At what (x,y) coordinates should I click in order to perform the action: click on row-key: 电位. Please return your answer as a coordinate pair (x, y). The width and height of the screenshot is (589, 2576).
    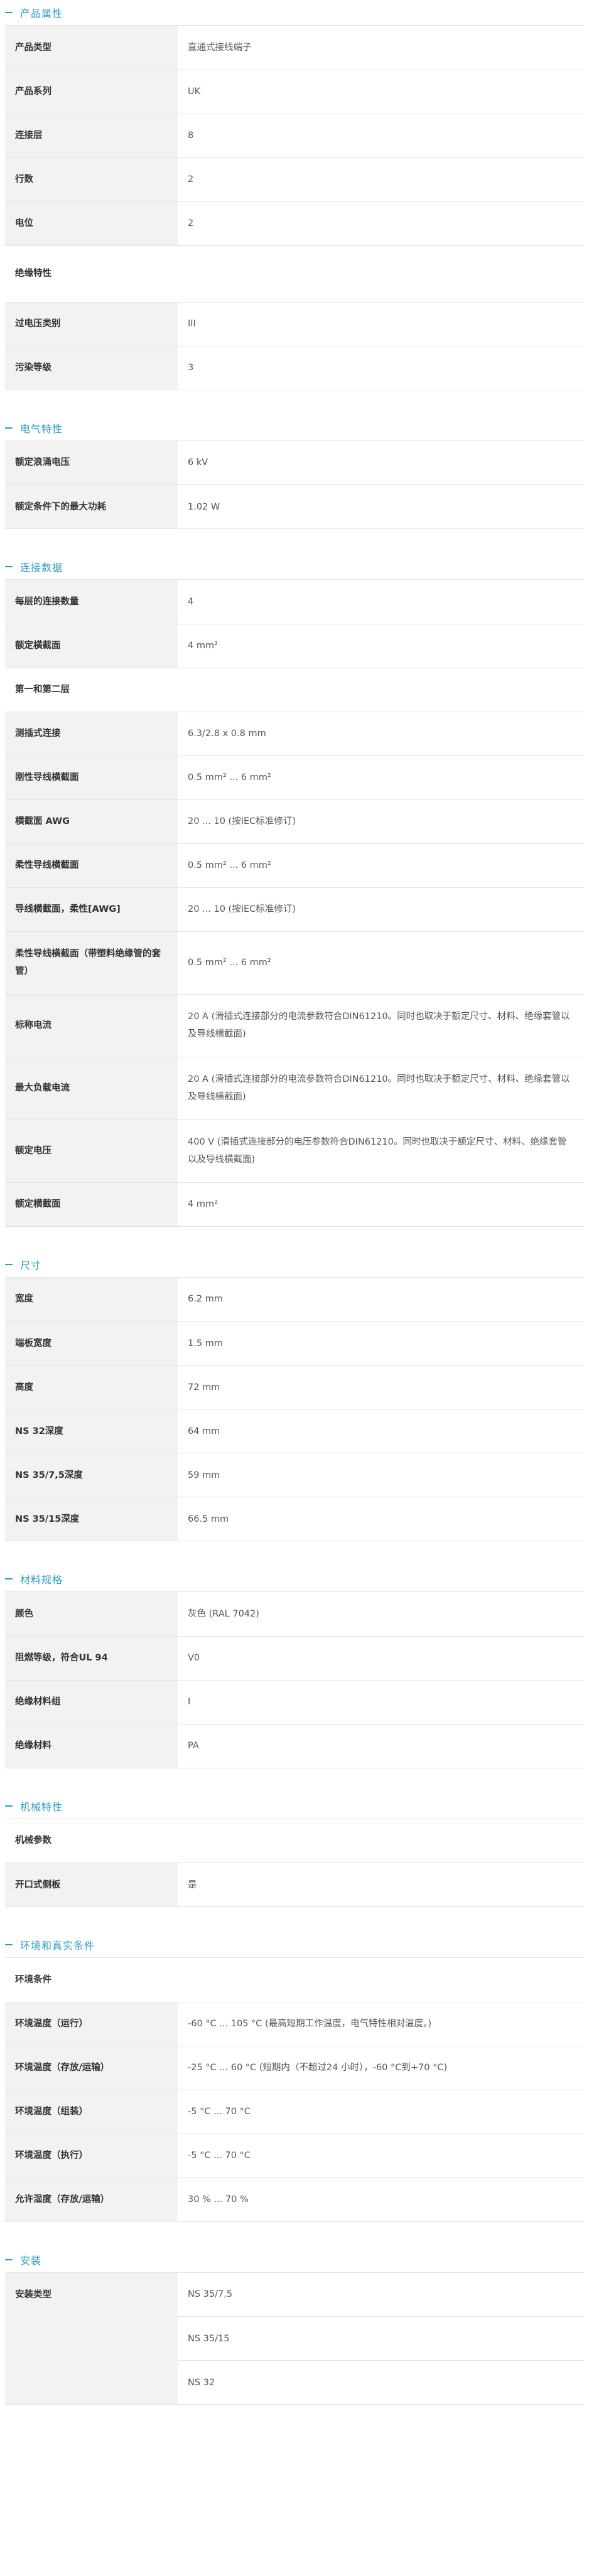
    Looking at the image, I should click on (91, 223).